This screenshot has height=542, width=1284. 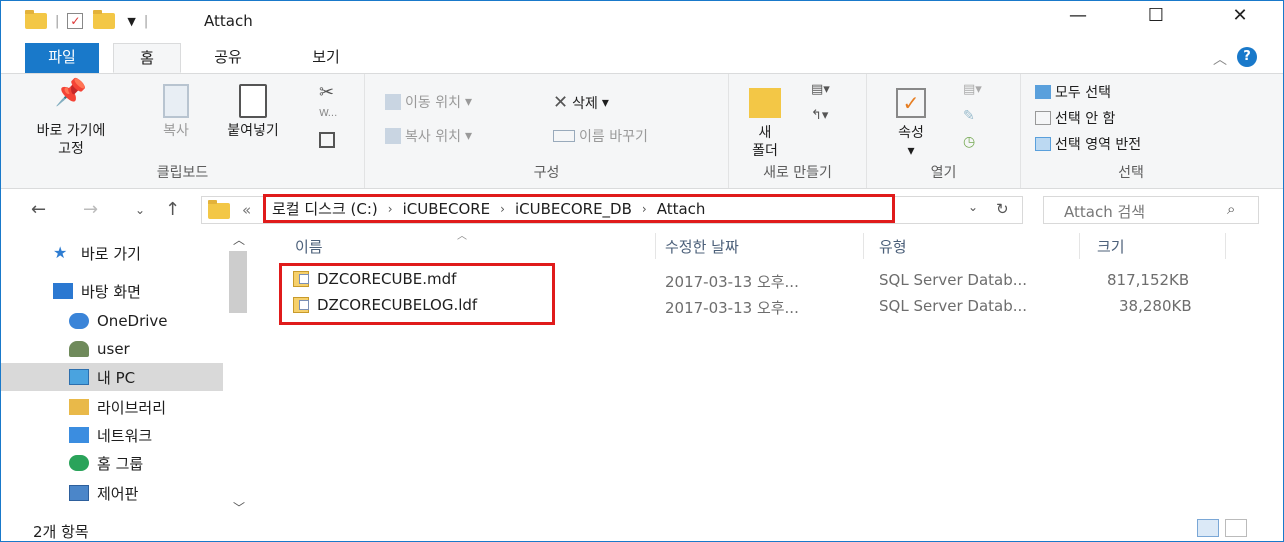 I want to click on nav-item-control-panel: 제어판, so click(x=112, y=493).